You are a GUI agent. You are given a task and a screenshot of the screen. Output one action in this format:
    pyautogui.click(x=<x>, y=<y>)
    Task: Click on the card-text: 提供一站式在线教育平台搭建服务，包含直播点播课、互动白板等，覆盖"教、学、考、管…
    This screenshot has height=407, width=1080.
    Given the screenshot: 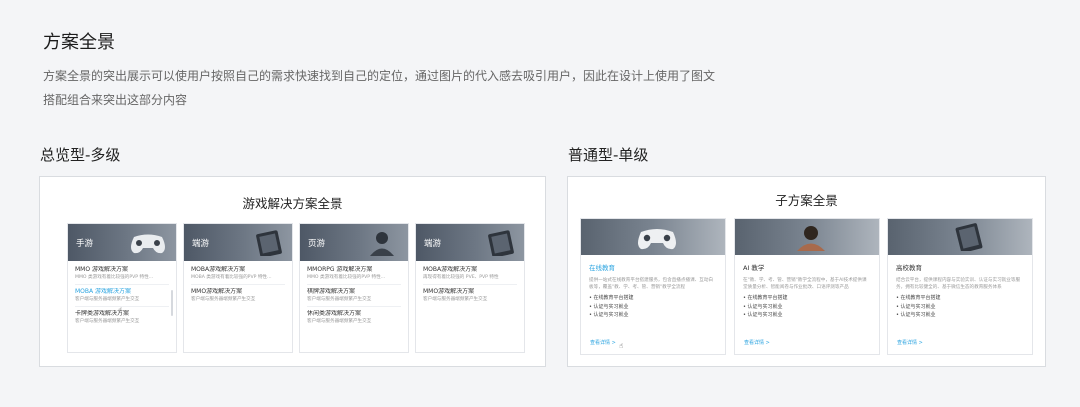 What is the action you would take?
    pyautogui.click(x=651, y=284)
    